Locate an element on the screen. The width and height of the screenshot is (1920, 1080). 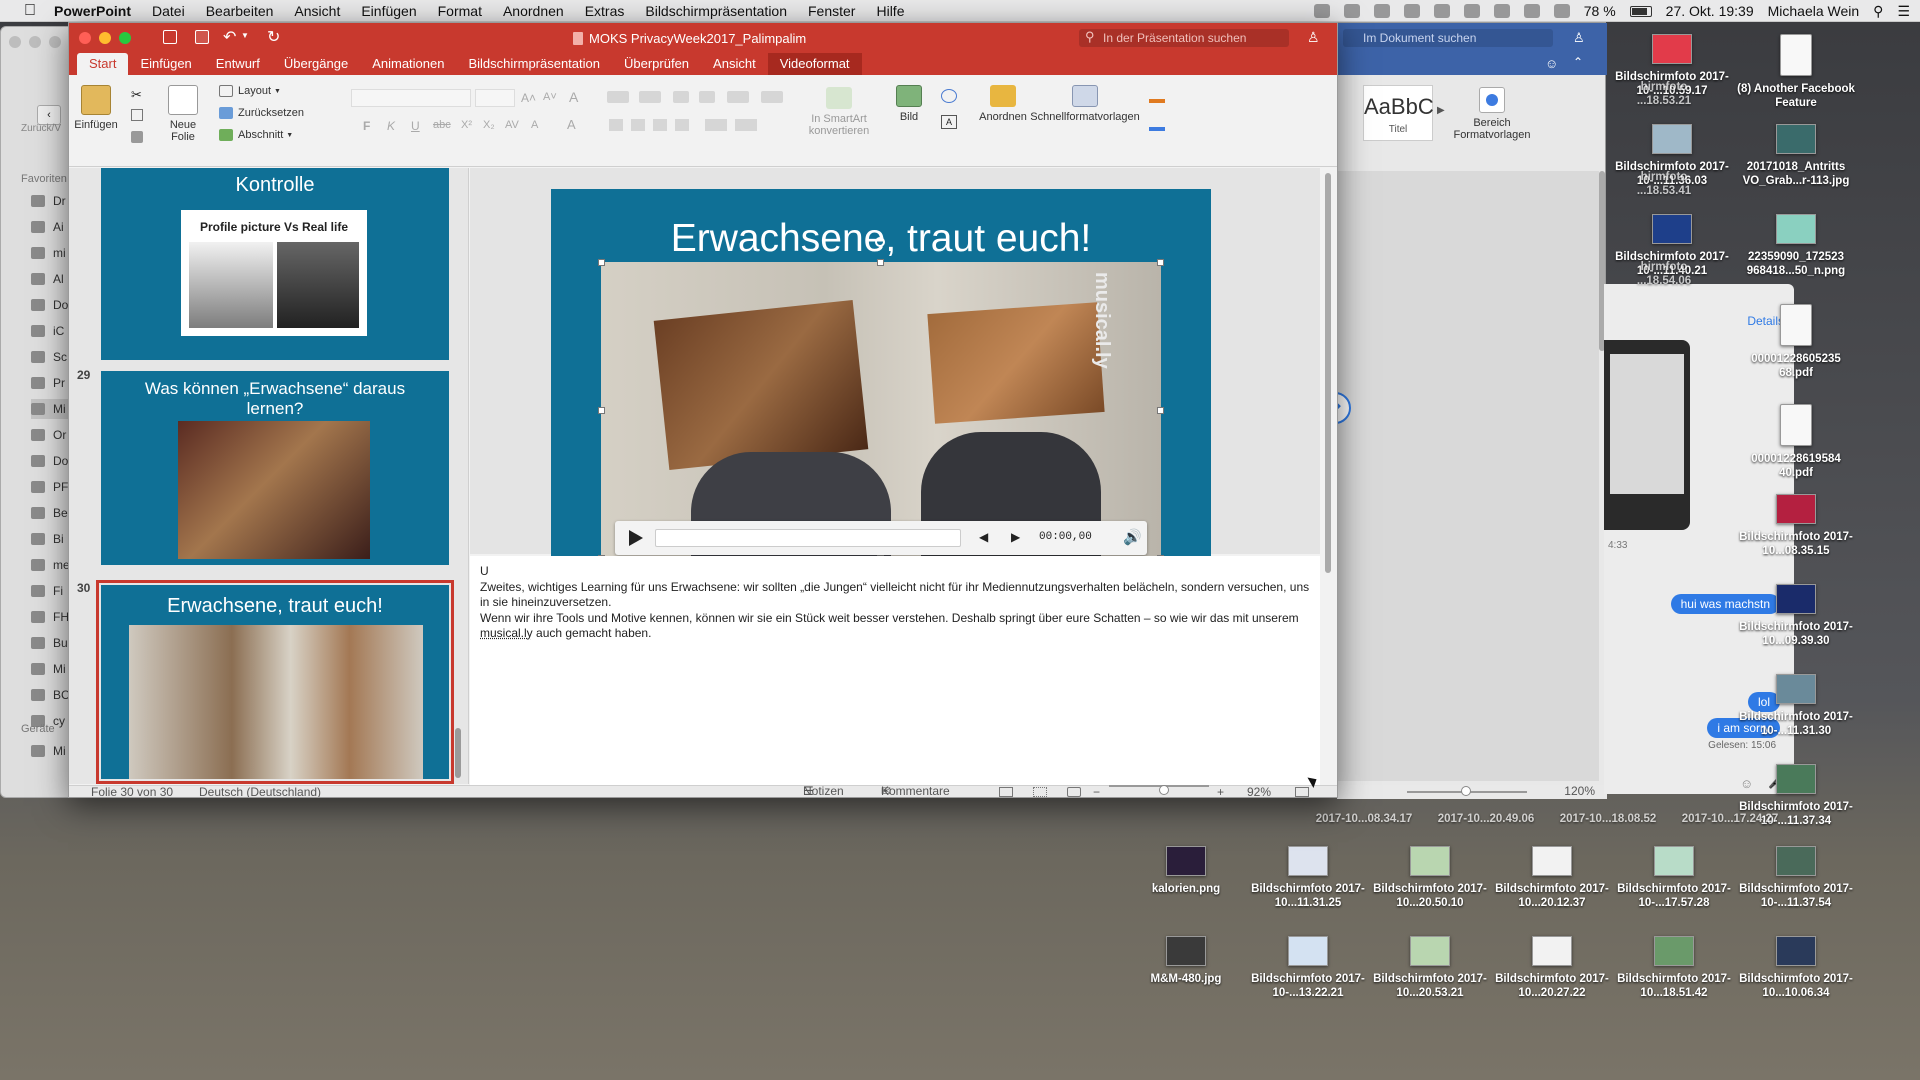
text-direction-icon is located at coordinates (716, 125).